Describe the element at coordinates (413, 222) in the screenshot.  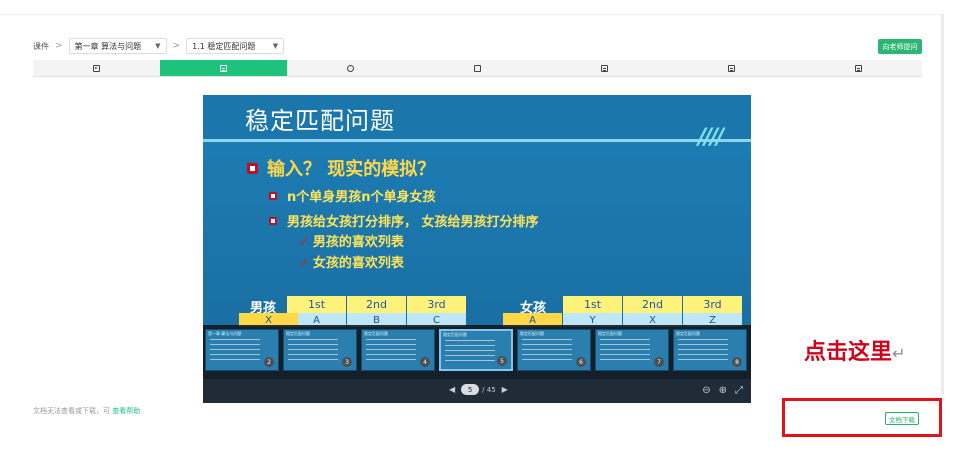
I see `slide-sub-bullet-text: 男孩给女孩打分排序， 女孩给男孩打分排序` at that location.